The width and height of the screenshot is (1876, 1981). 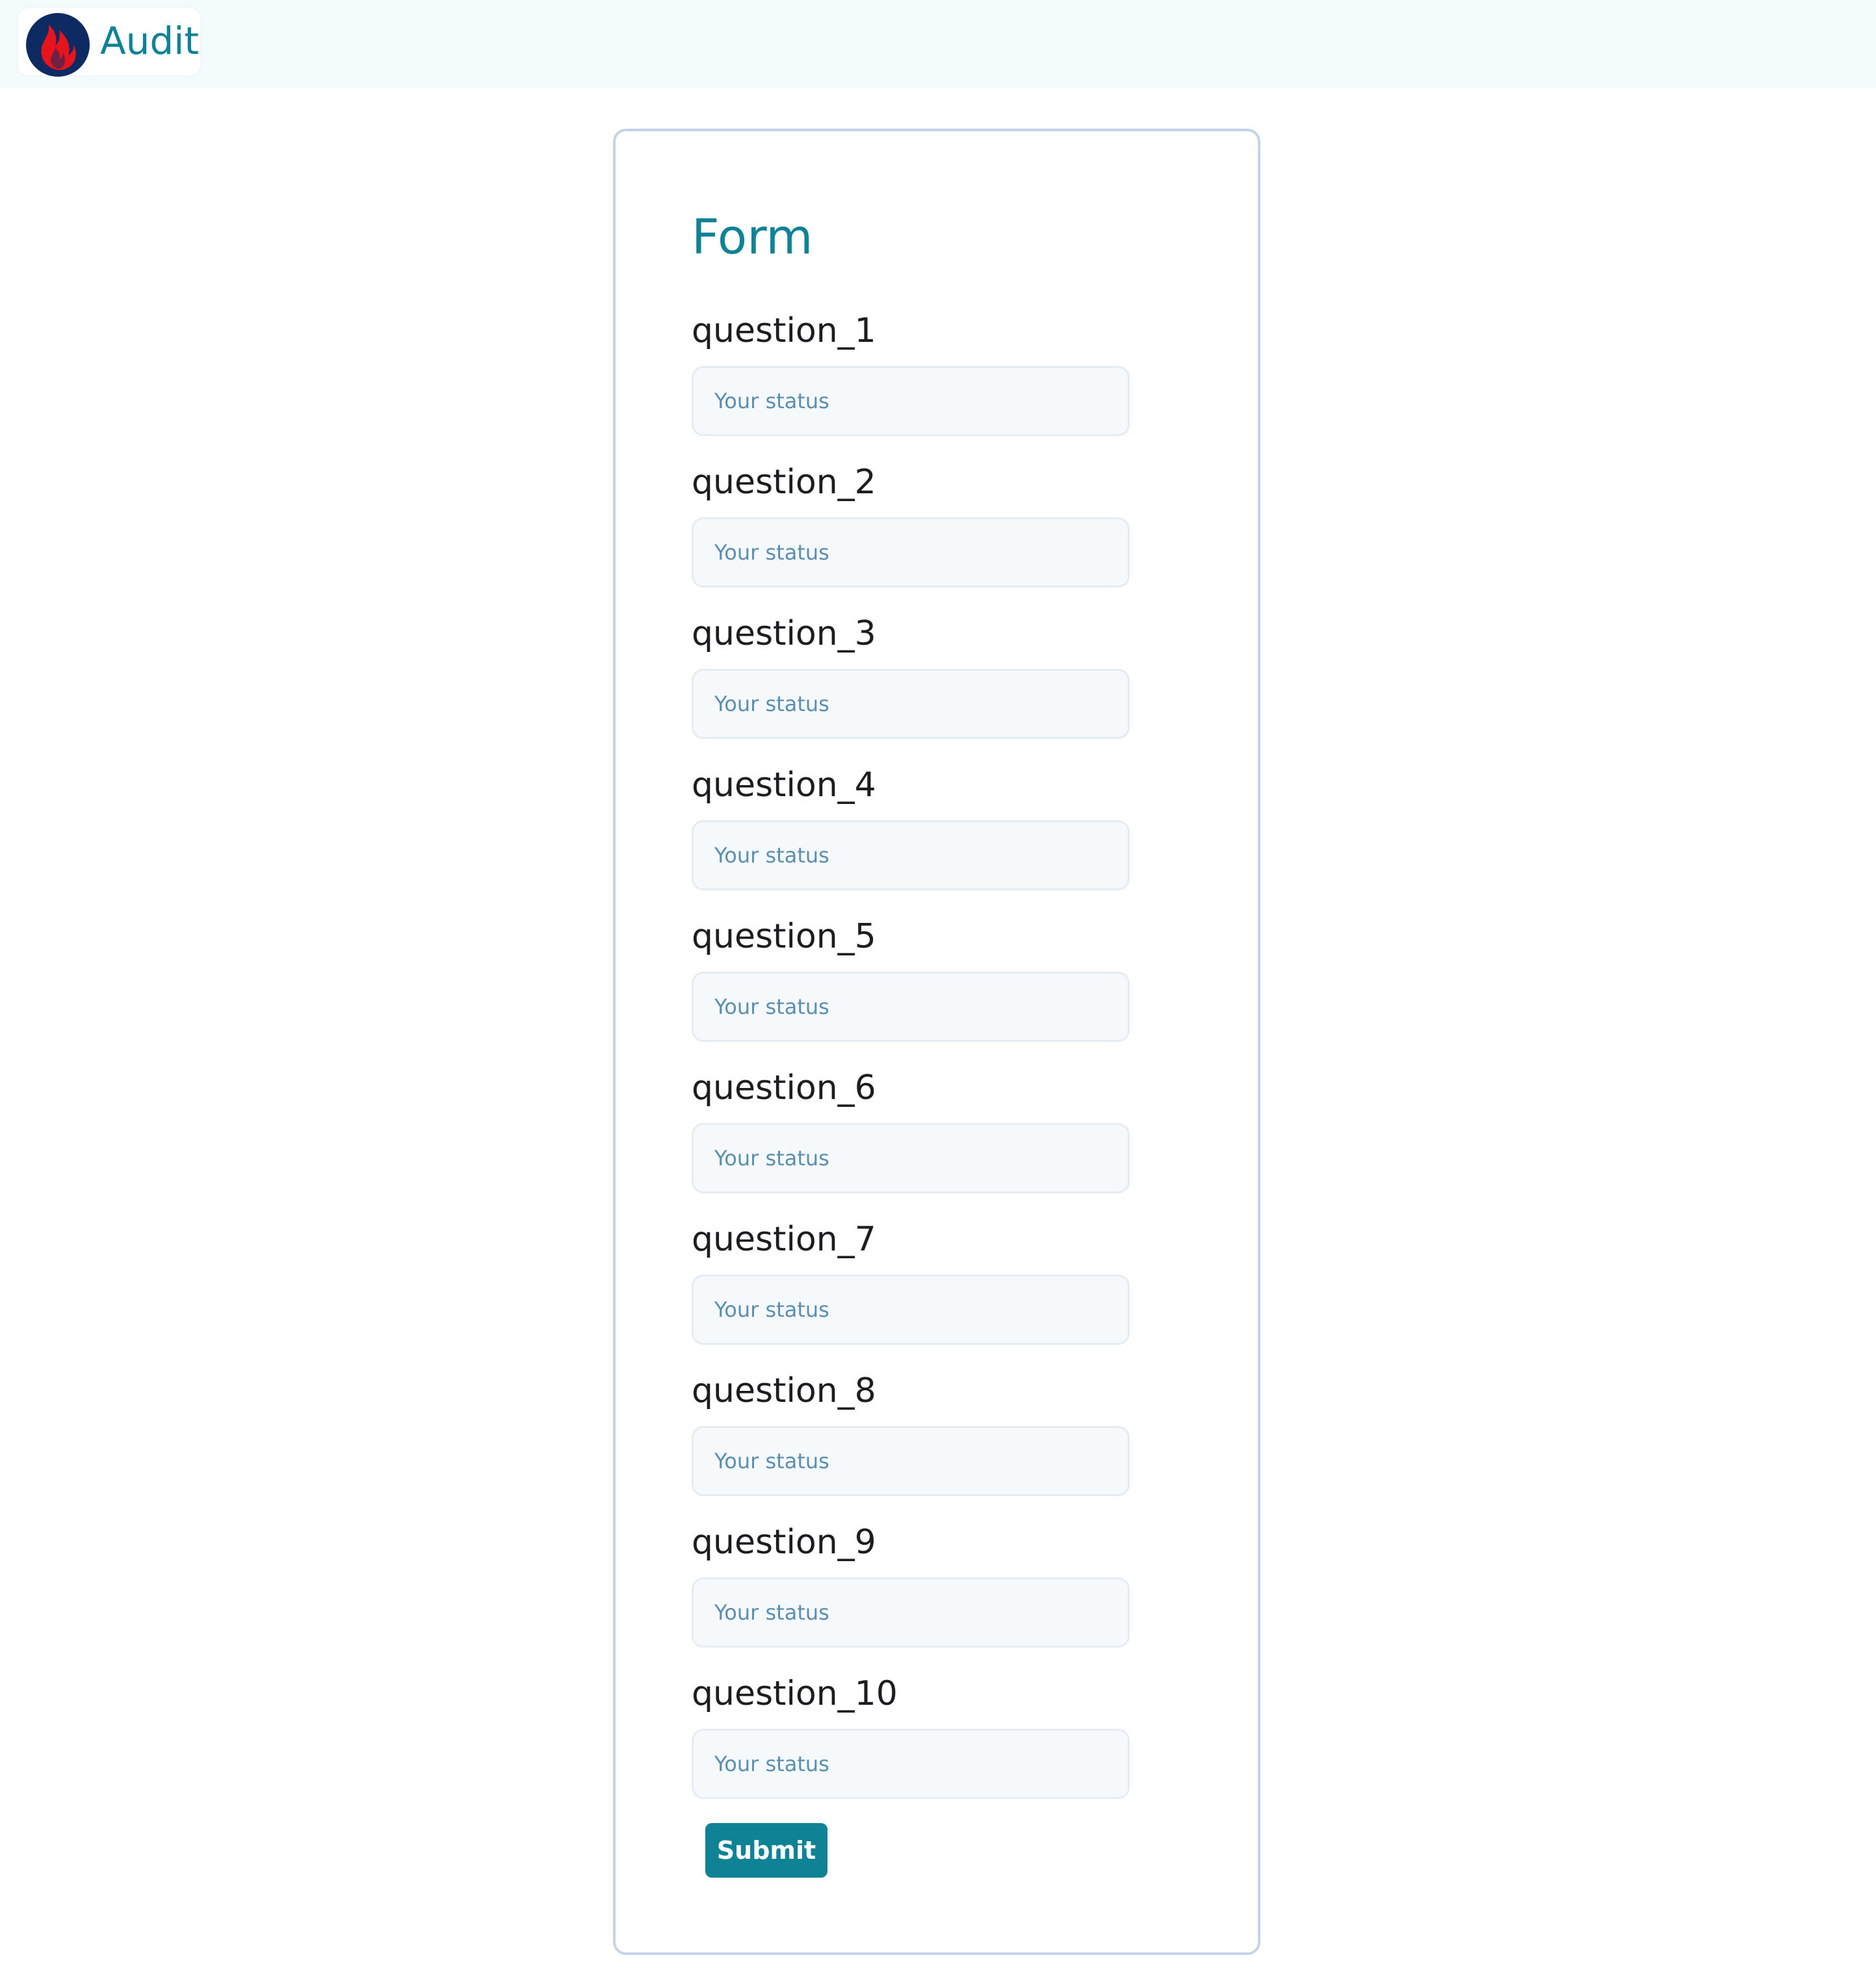 I want to click on question-label: question_9, so click(x=784, y=1542).